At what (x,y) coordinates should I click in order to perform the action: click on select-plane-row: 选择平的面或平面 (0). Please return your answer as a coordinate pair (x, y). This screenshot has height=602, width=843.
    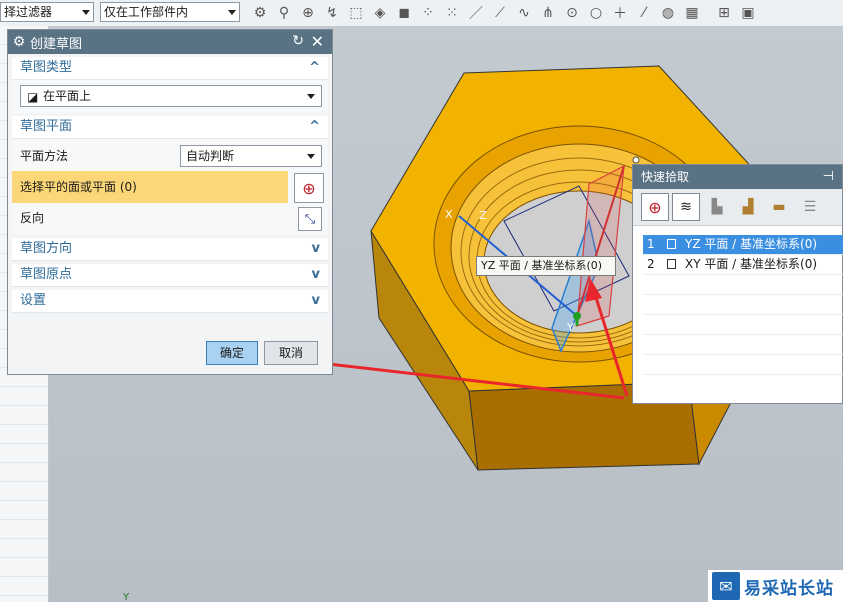
    Looking at the image, I should click on (150, 187).